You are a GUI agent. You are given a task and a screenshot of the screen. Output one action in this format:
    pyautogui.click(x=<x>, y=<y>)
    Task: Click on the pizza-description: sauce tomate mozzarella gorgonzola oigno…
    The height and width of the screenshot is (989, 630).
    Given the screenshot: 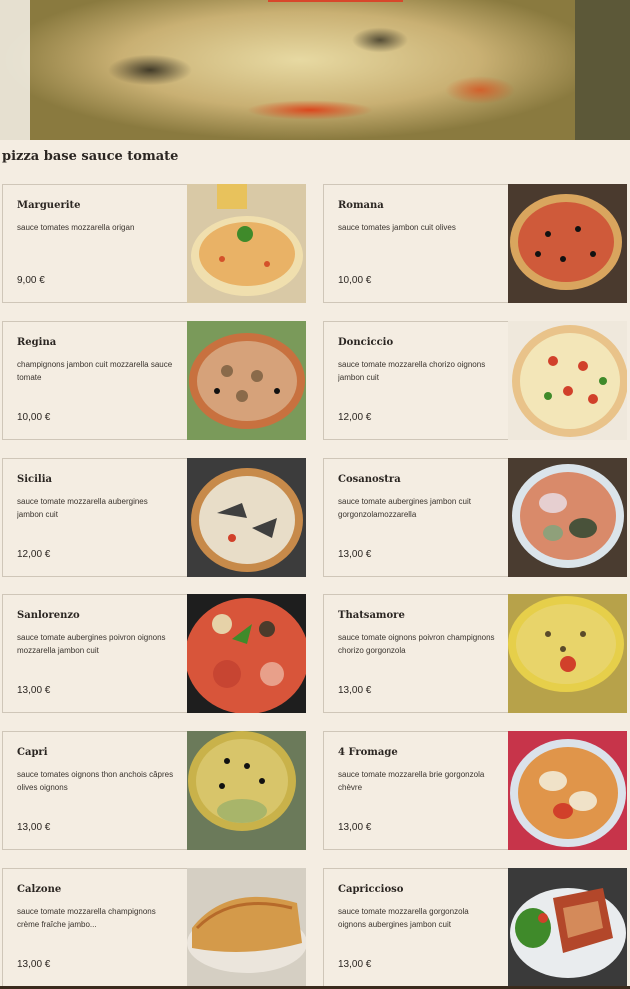 What is the action you would take?
    pyautogui.click(x=403, y=918)
    